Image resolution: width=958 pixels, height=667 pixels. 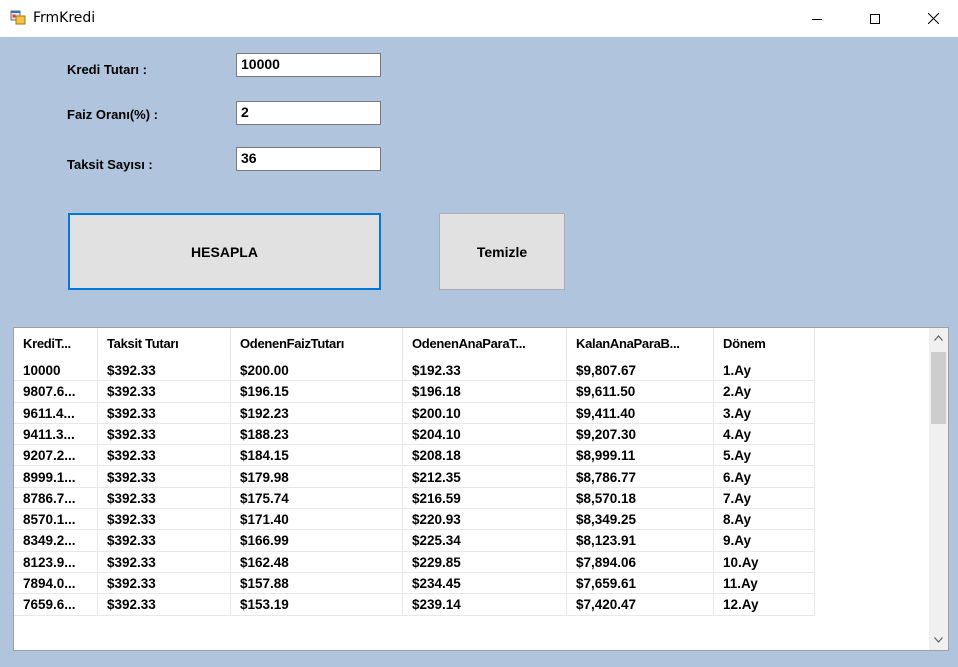 I want to click on cell-kalan-ana-para: $7,420.47, so click(x=640, y=605).